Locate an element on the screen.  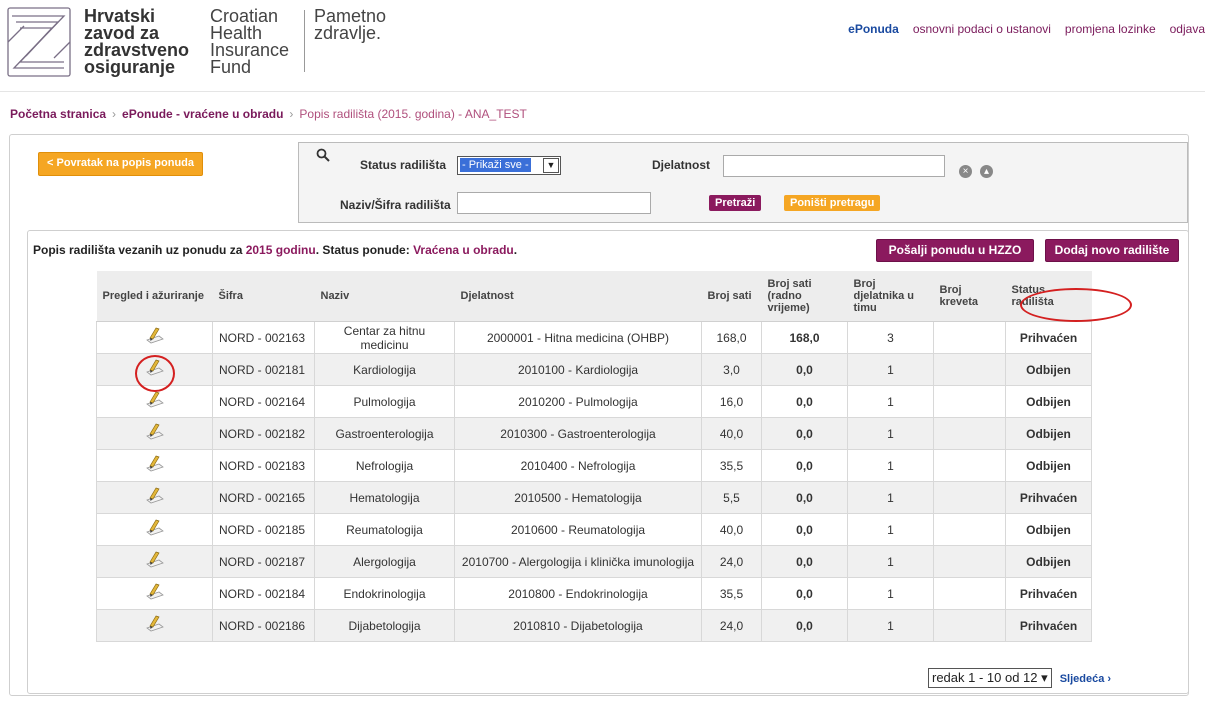
brand-name-en: Croatian Health Insurance Fund is located at coordinates (250, 41).